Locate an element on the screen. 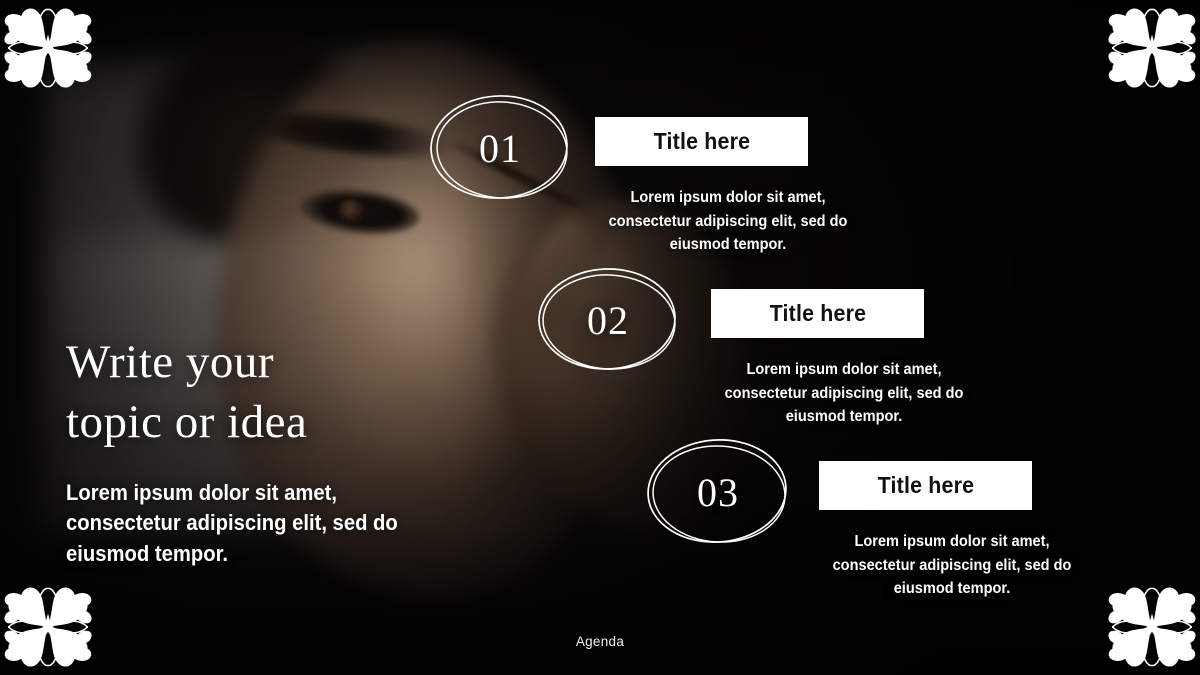 This screenshot has width=1200, height=675. number-badge-2-value: 02 is located at coordinates (608, 320).